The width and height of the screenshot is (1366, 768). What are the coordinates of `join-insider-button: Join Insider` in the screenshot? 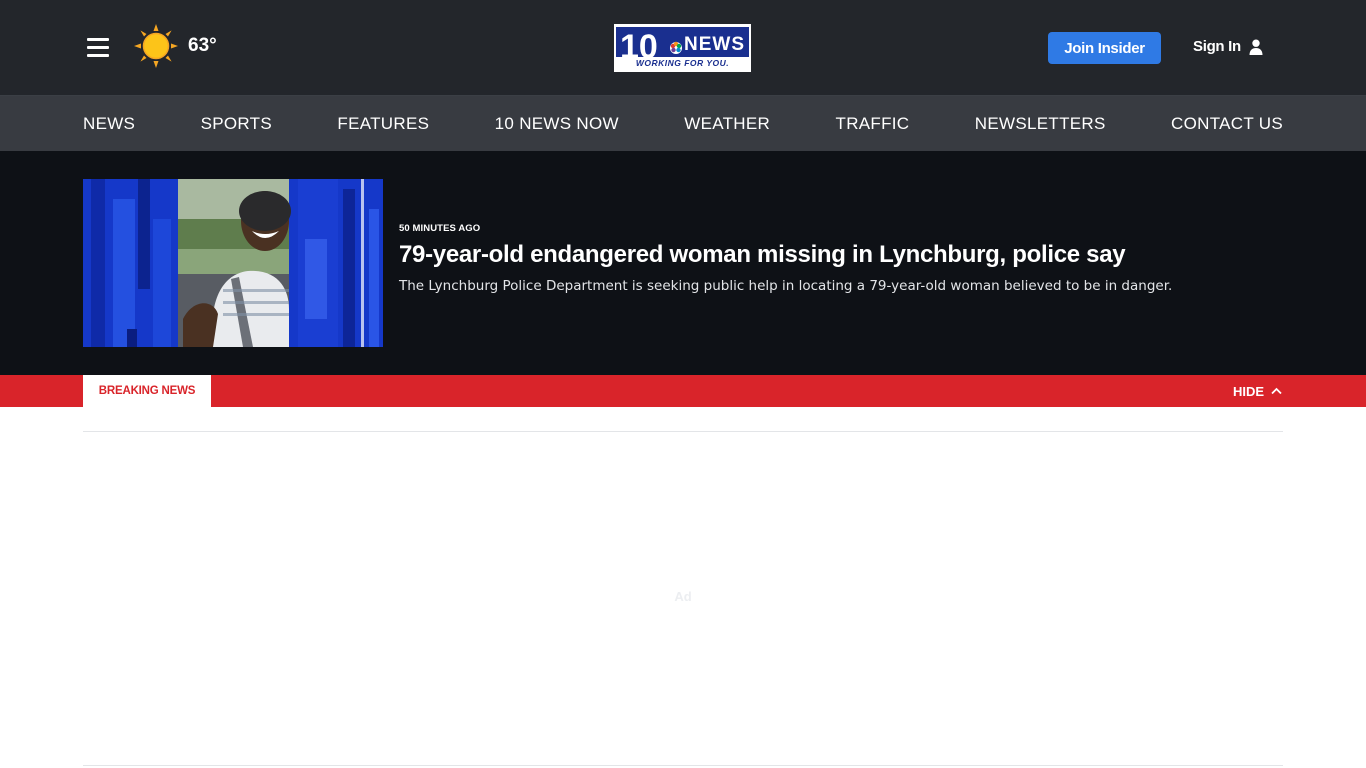 It's located at (1104, 48).